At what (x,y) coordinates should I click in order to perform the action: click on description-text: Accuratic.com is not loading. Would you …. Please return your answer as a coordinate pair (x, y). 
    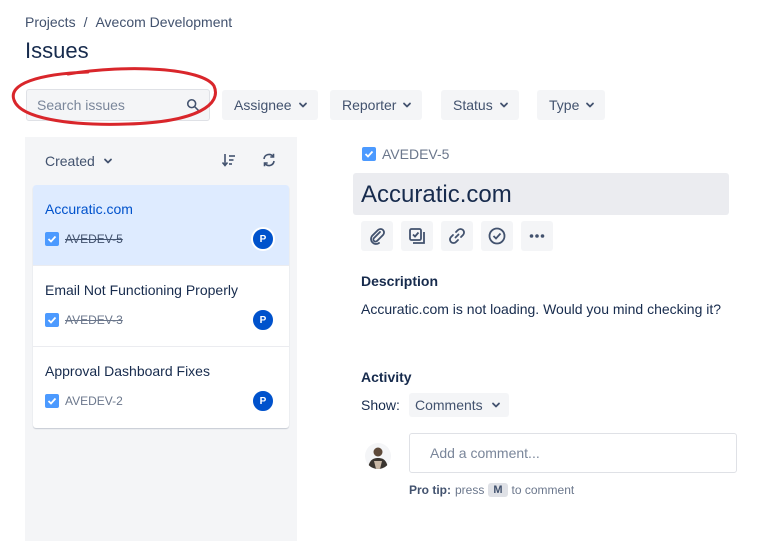
    Looking at the image, I should click on (541, 309).